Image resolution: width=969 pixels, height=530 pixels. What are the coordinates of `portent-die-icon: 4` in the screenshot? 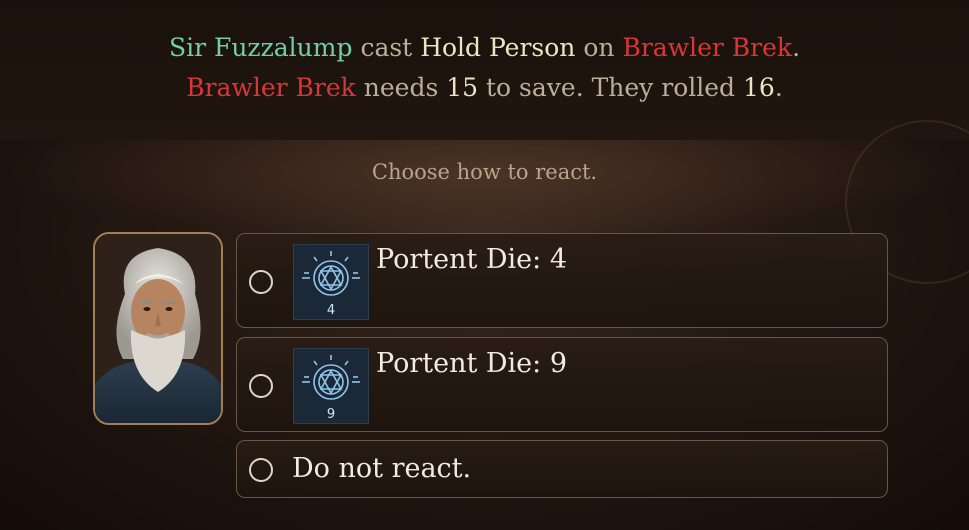 It's located at (331, 282).